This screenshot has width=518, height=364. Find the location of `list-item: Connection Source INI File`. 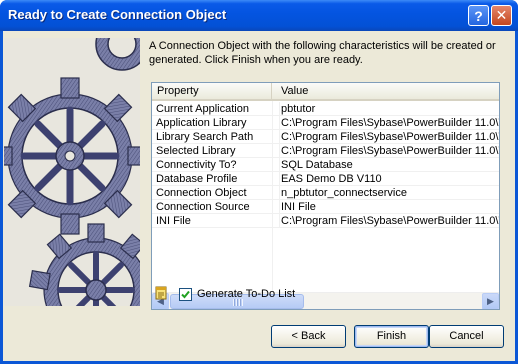

list-item: Connection Source INI File is located at coordinates (325, 207).